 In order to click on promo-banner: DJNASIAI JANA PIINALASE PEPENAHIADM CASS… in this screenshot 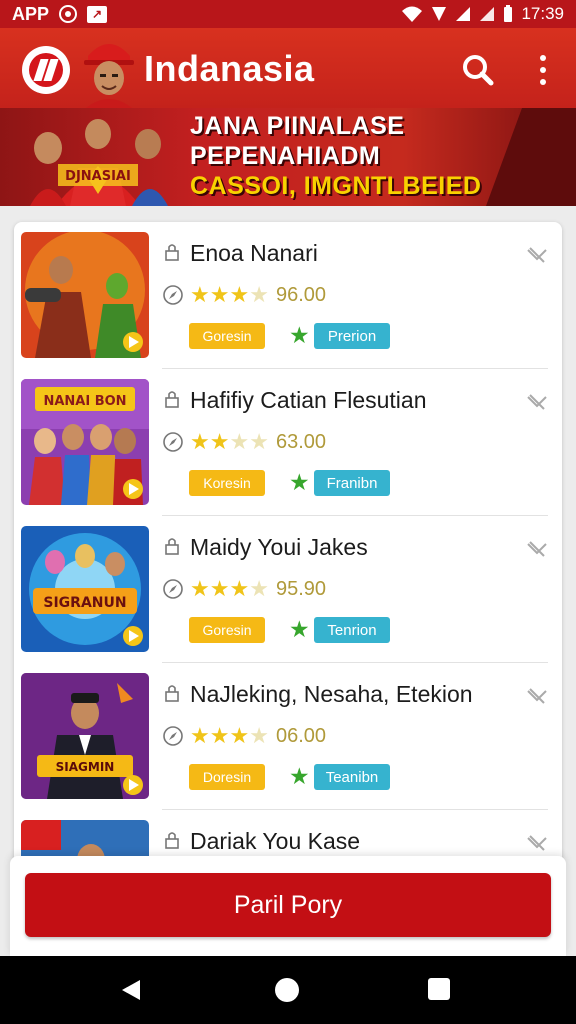, I will do `click(288, 157)`.